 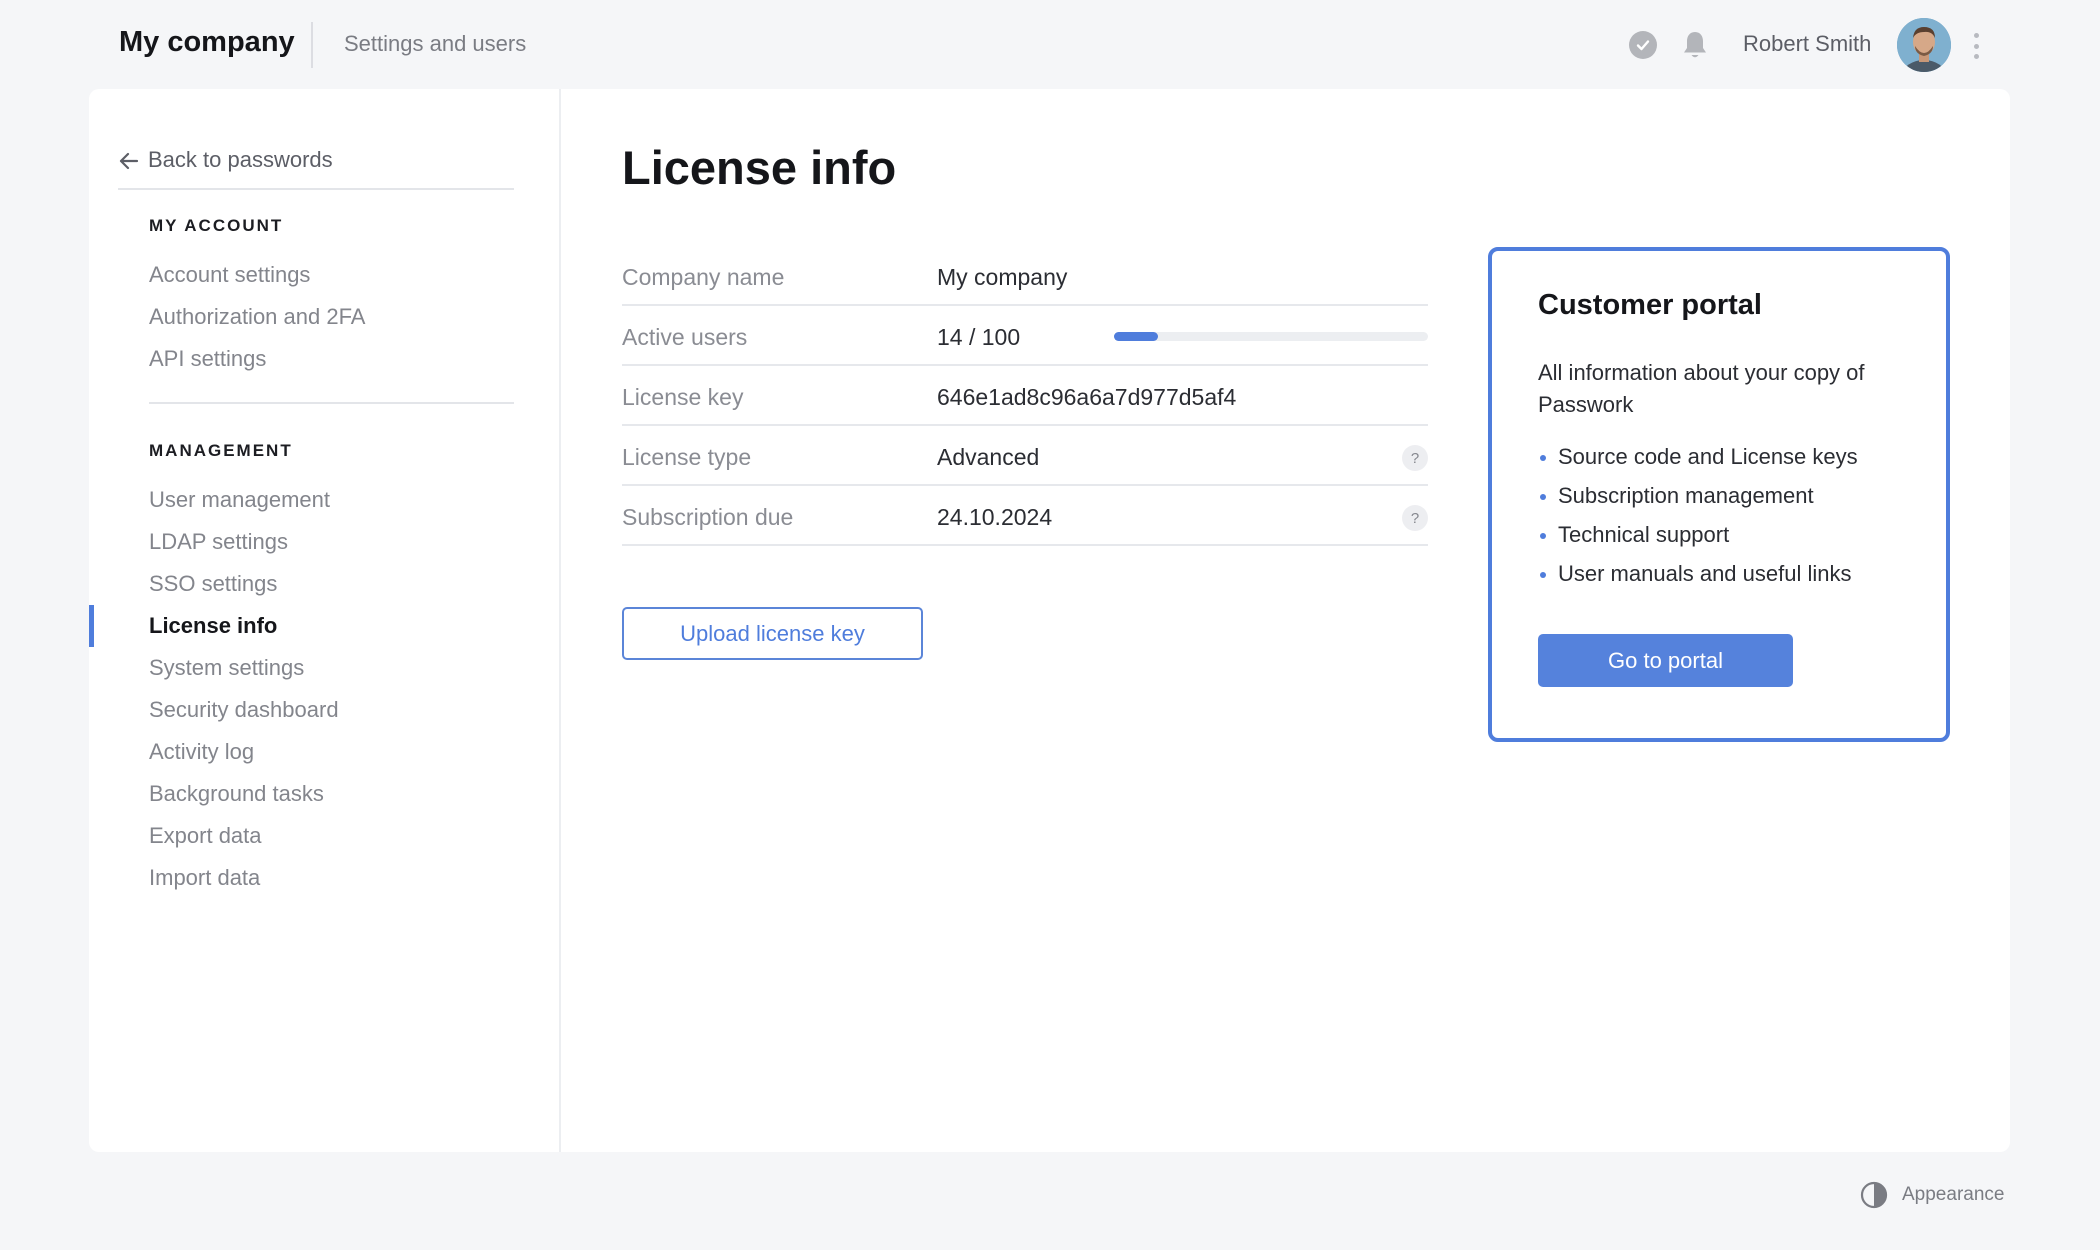 What do you see at coordinates (207, 359) in the screenshot?
I see `sidebar-item-api-settings: API settings` at bounding box center [207, 359].